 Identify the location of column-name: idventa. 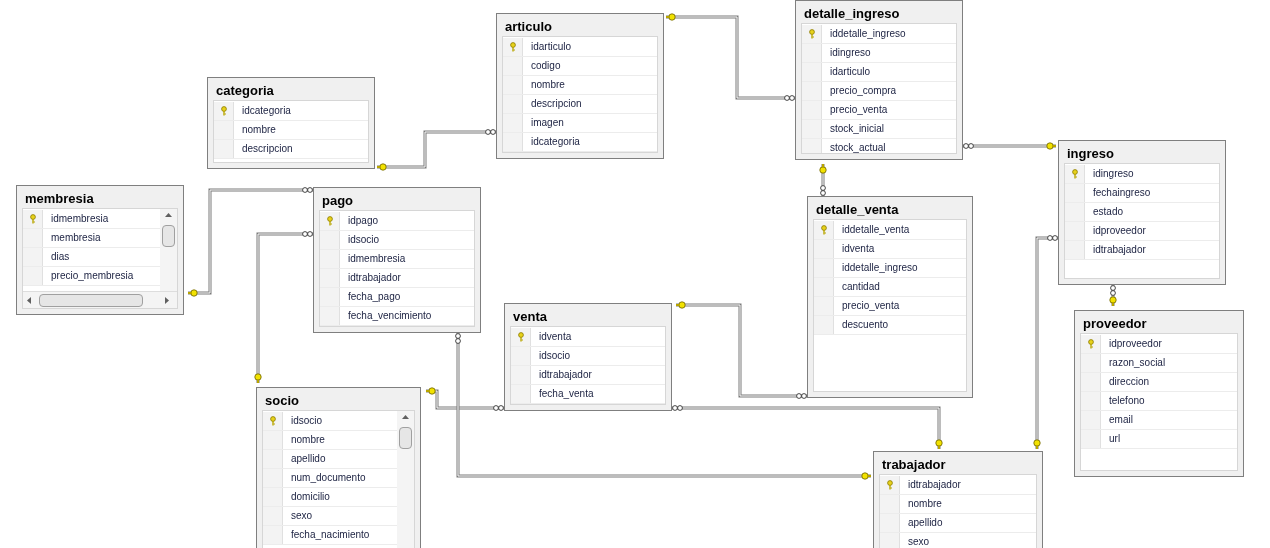
(555, 337).